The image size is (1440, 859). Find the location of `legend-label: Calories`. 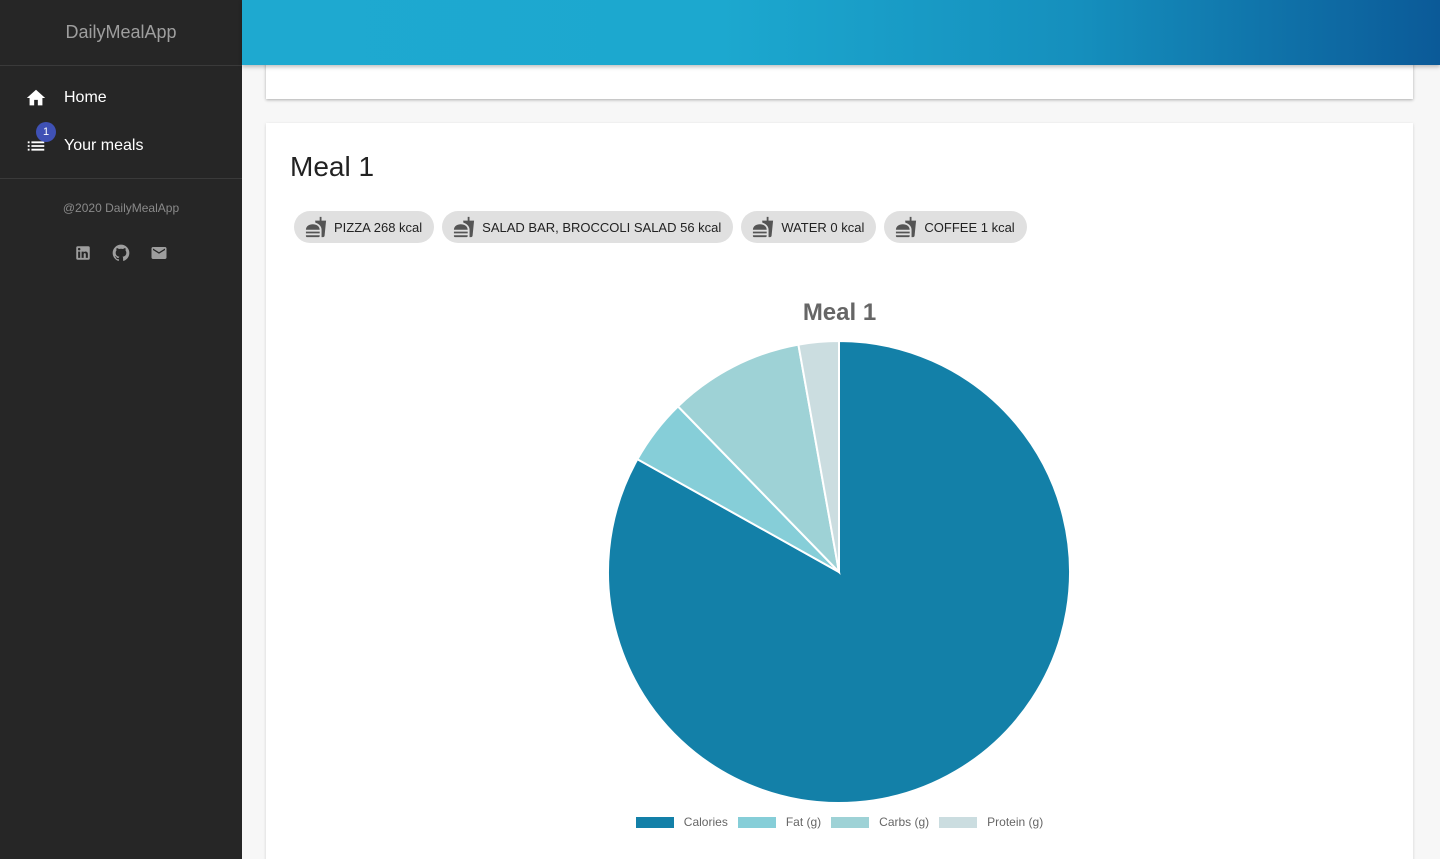

legend-label: Calories is located at coordinates (705, 822).